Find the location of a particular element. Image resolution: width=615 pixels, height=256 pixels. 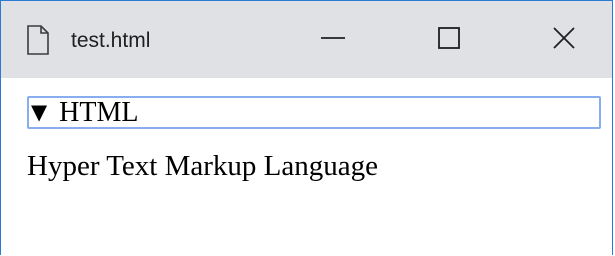

close-button is located at coordinates (564, 40).